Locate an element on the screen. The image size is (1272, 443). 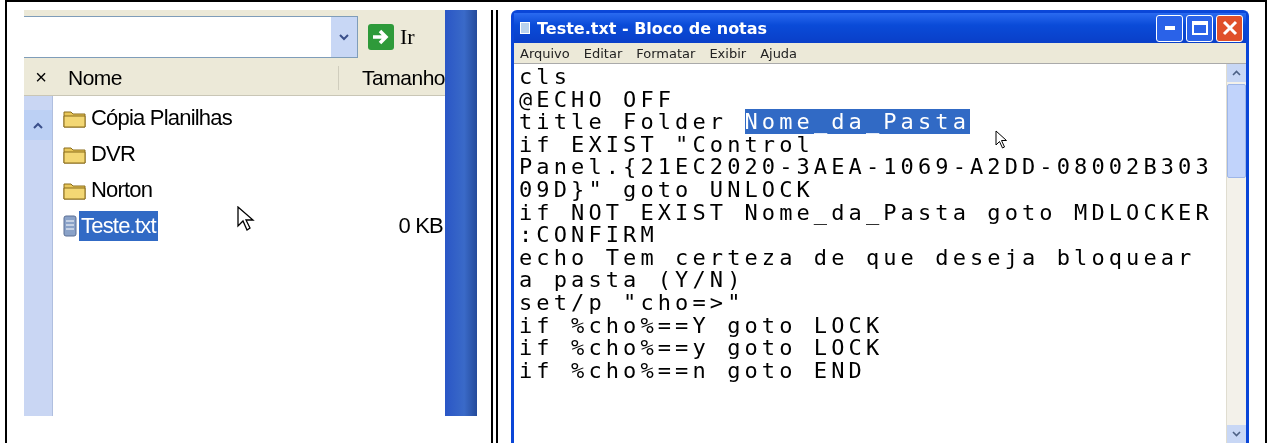
code-line: if %cho%==Y goto LOCK is located at coordinates (701, 326).